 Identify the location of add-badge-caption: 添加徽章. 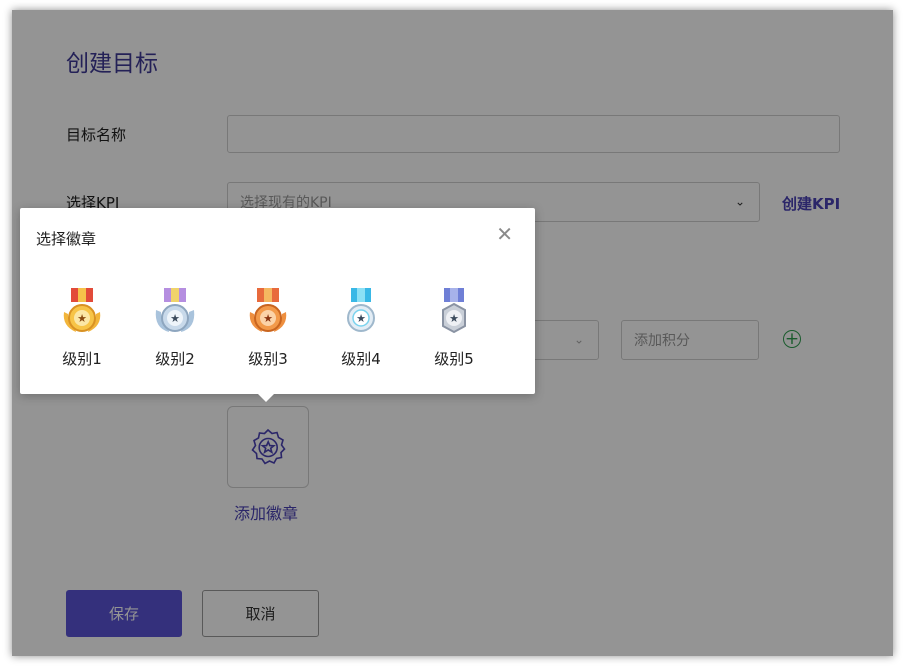
(266, 512).